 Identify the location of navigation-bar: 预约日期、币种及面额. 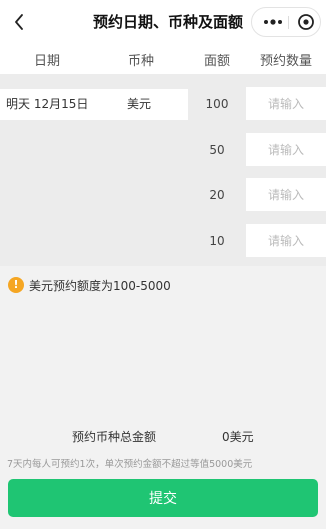
(163, 22).